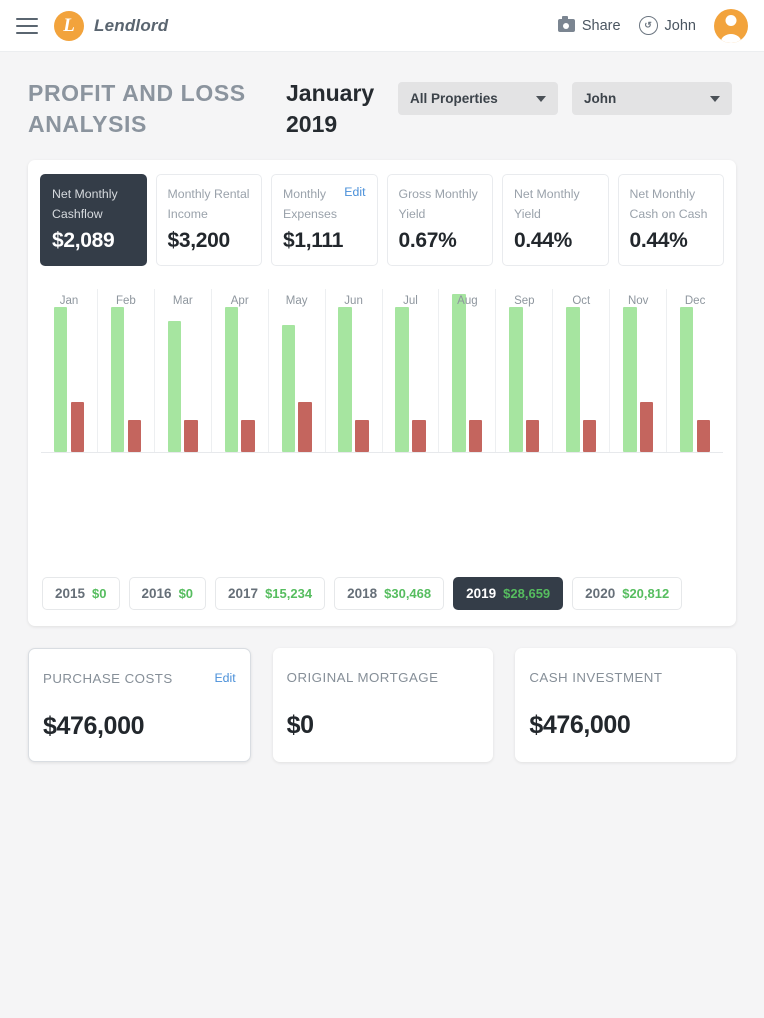  I want to click on year-button: 2015 $0, so click(81, 593).